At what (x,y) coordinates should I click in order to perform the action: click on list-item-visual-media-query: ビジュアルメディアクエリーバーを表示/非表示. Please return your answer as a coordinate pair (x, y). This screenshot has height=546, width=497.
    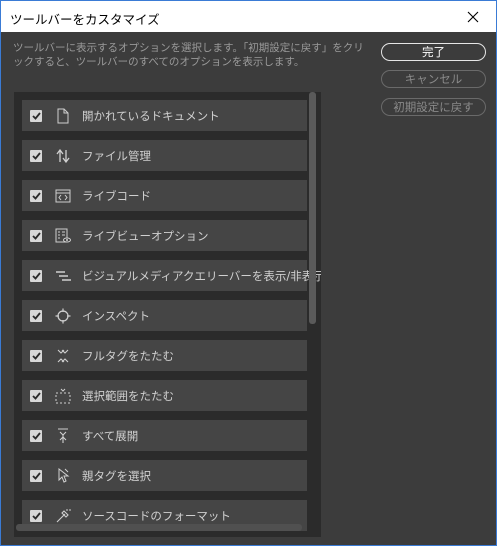
    Looking at the image, I should click on (171, 275).